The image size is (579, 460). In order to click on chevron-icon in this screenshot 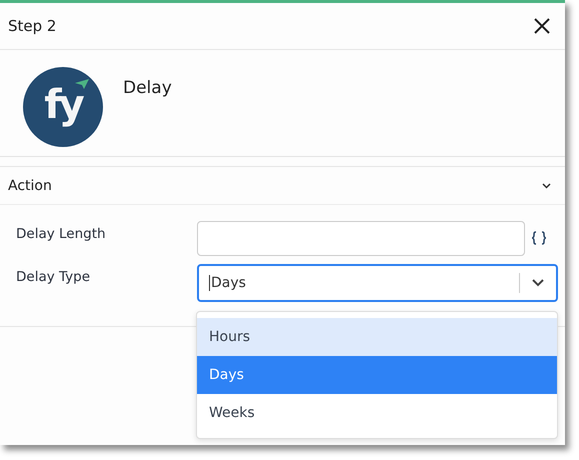, I will do `click(538, 283)`.